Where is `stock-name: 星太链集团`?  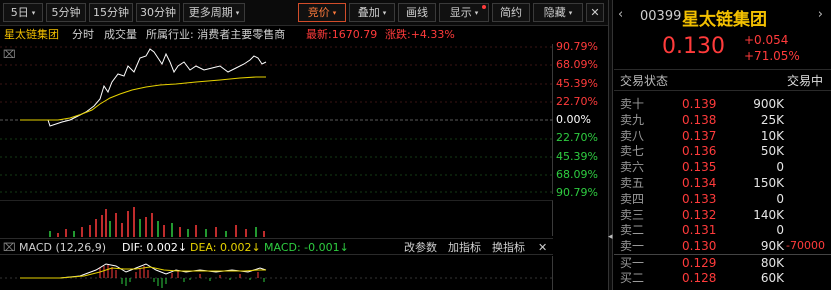 stock-name: 星太链集团 is located at coordinates (724, 20).